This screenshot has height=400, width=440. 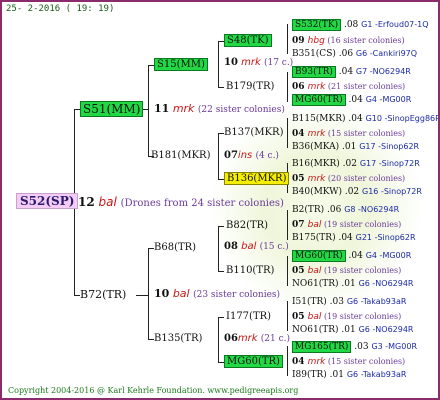 I want to click on leaf-queen-label: B351(CS), so click(x=314, y=54).